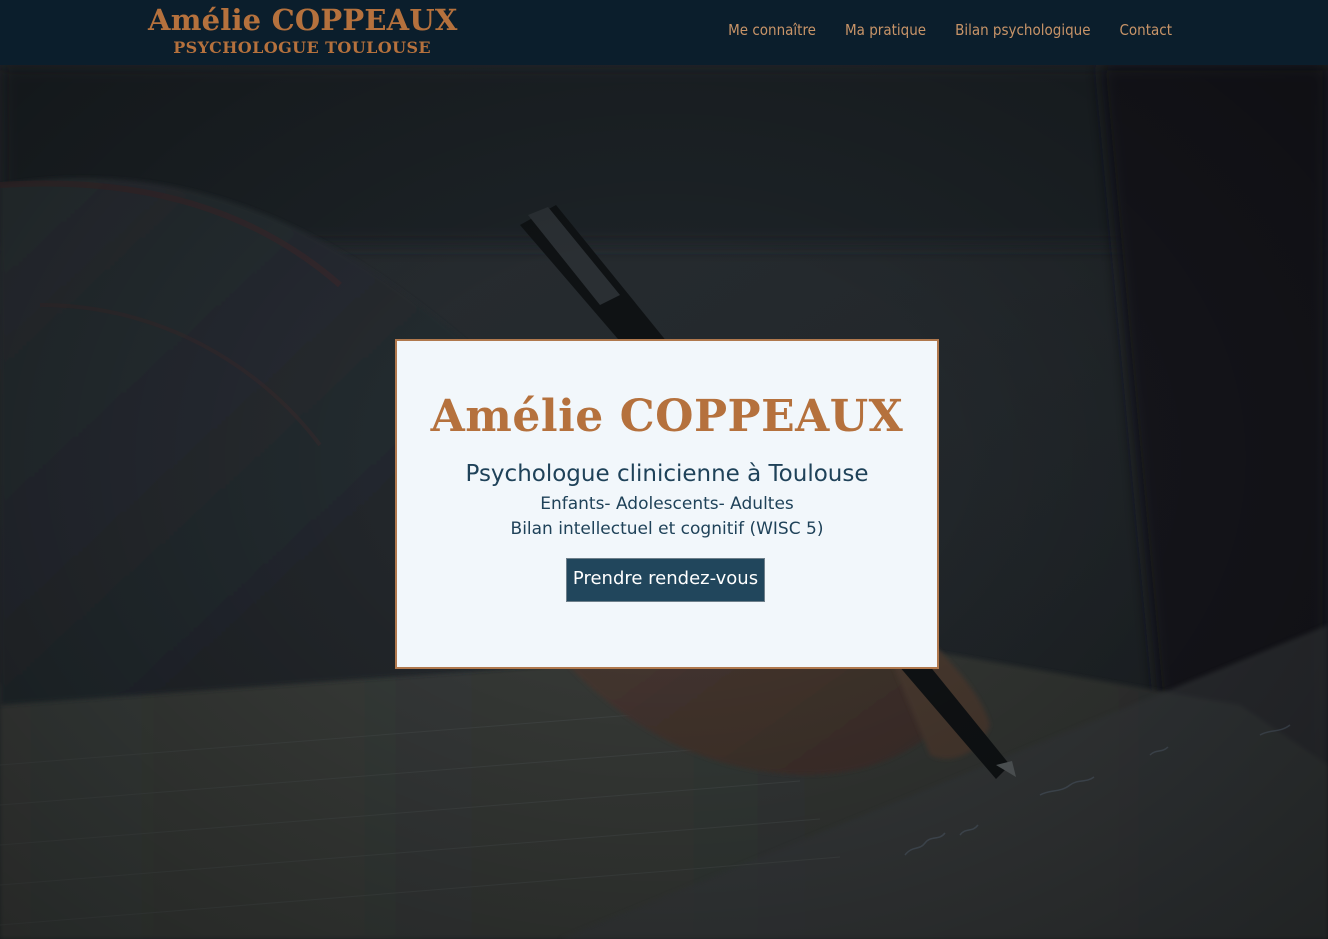 The image size is (1328, 939). I want to click on card-title: Amélie COPPEAUX, so click(667, 416).